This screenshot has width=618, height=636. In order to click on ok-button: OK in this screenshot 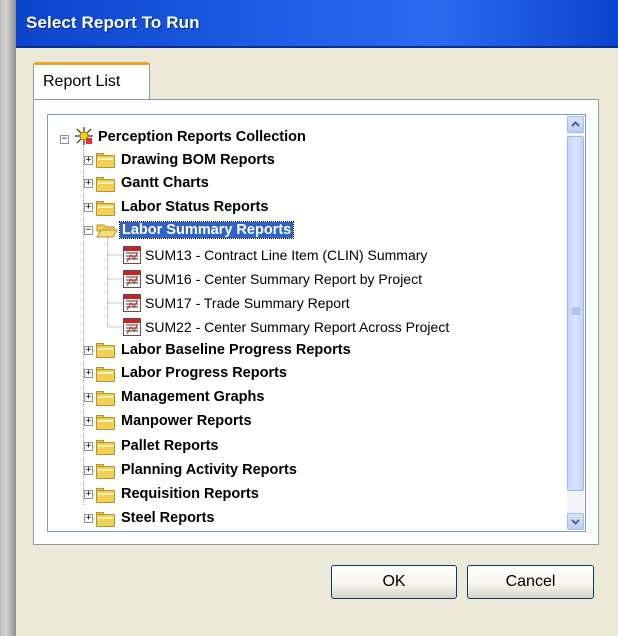, I will do `click(394, 582)`.